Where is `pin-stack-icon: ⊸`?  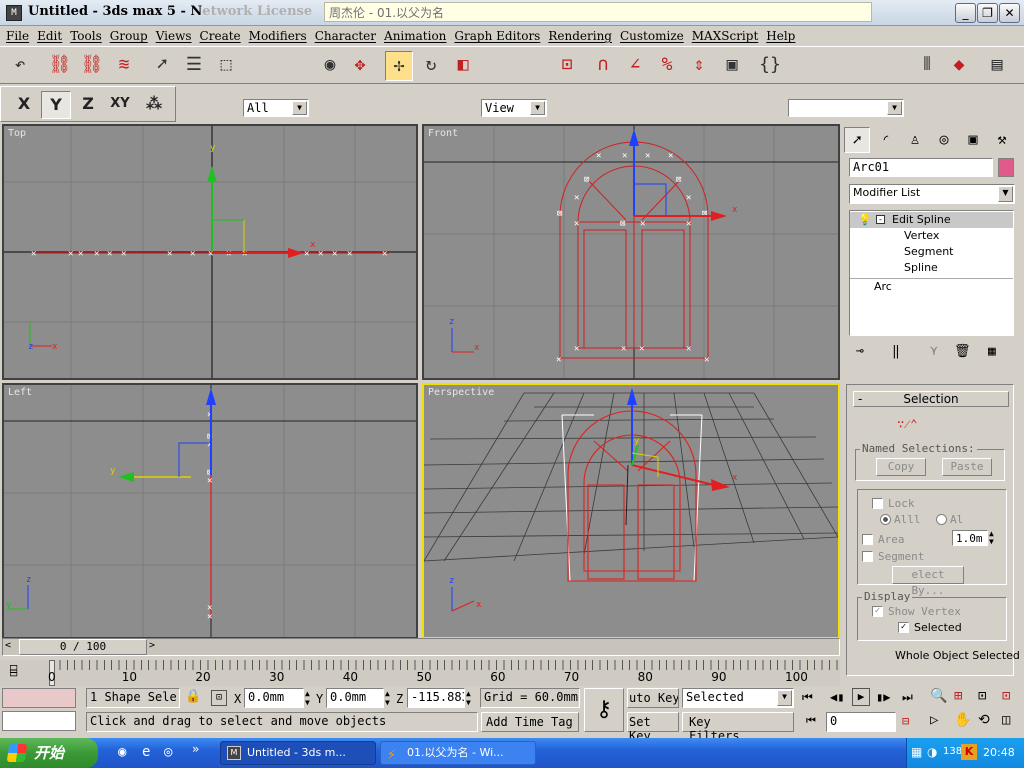 pin-stack-icon: ⊸ is located at coordinates (860, 351).